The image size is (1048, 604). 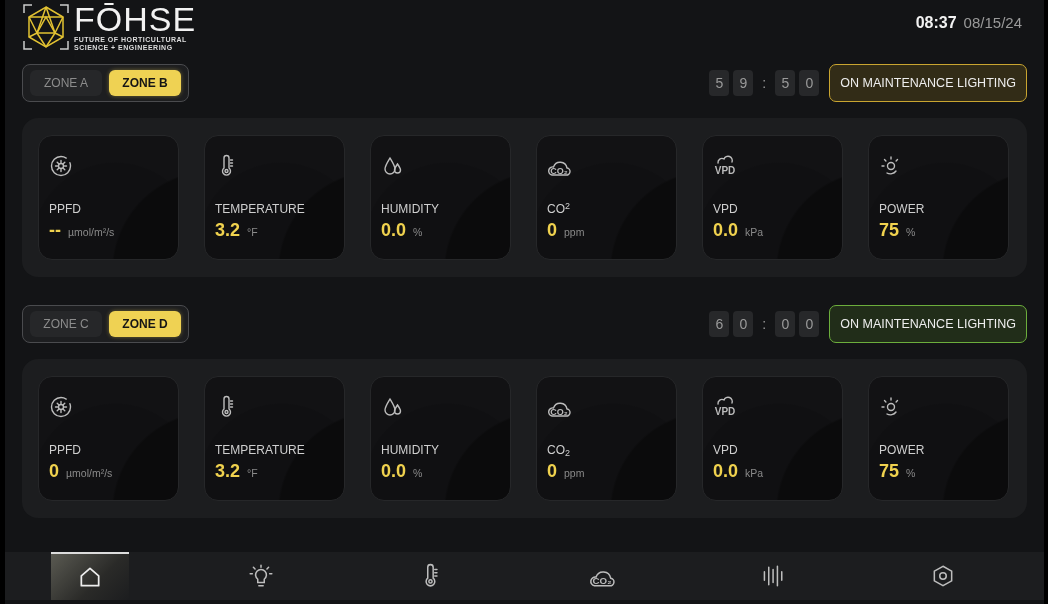 I want to click on clock-time: 08:37, so click(x=936, y=23).